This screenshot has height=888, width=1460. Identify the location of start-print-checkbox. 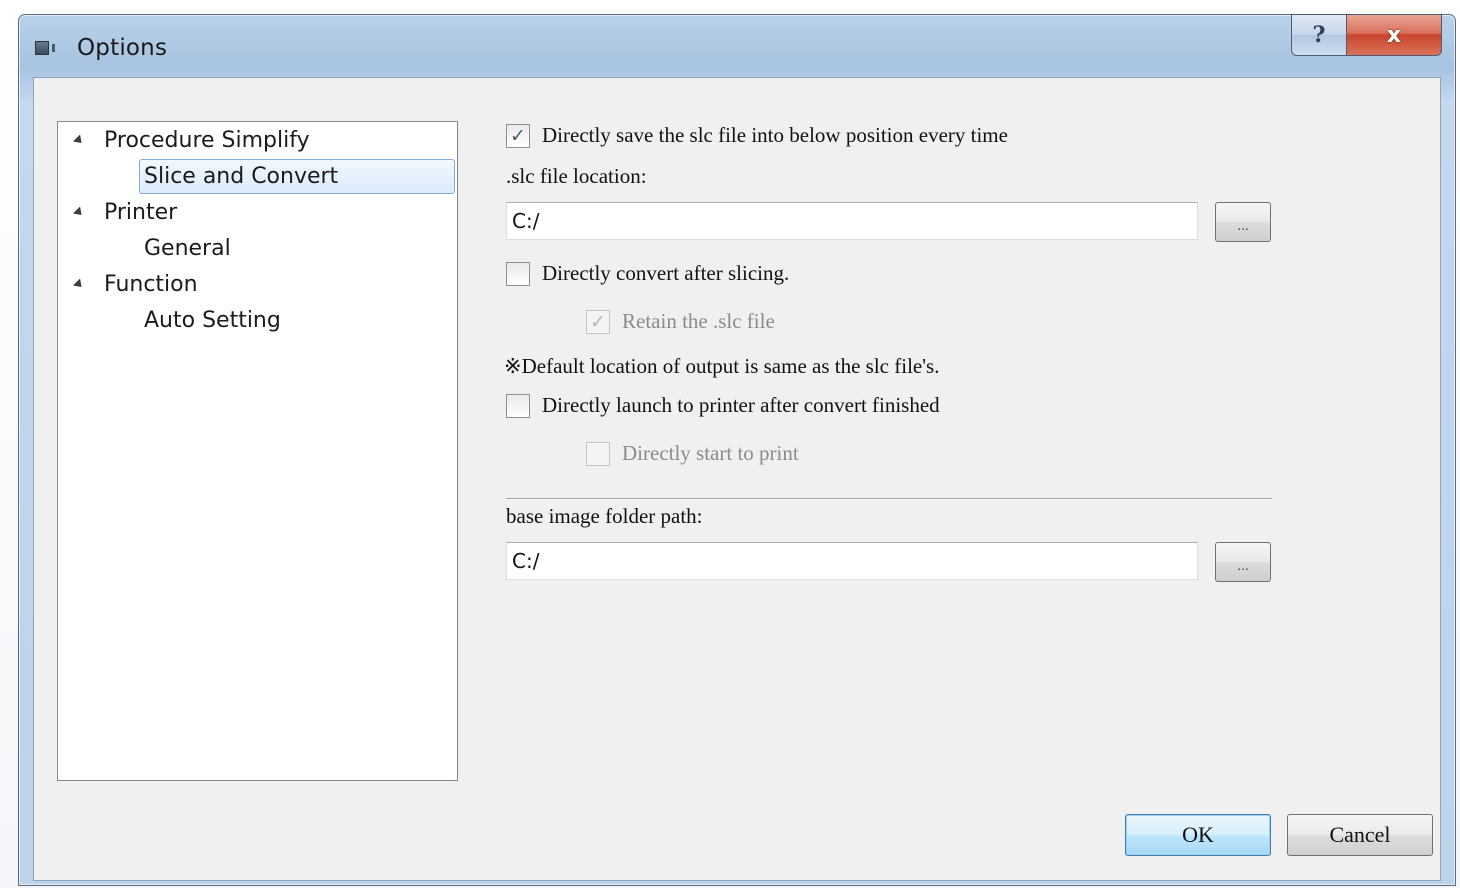
(598, 454).